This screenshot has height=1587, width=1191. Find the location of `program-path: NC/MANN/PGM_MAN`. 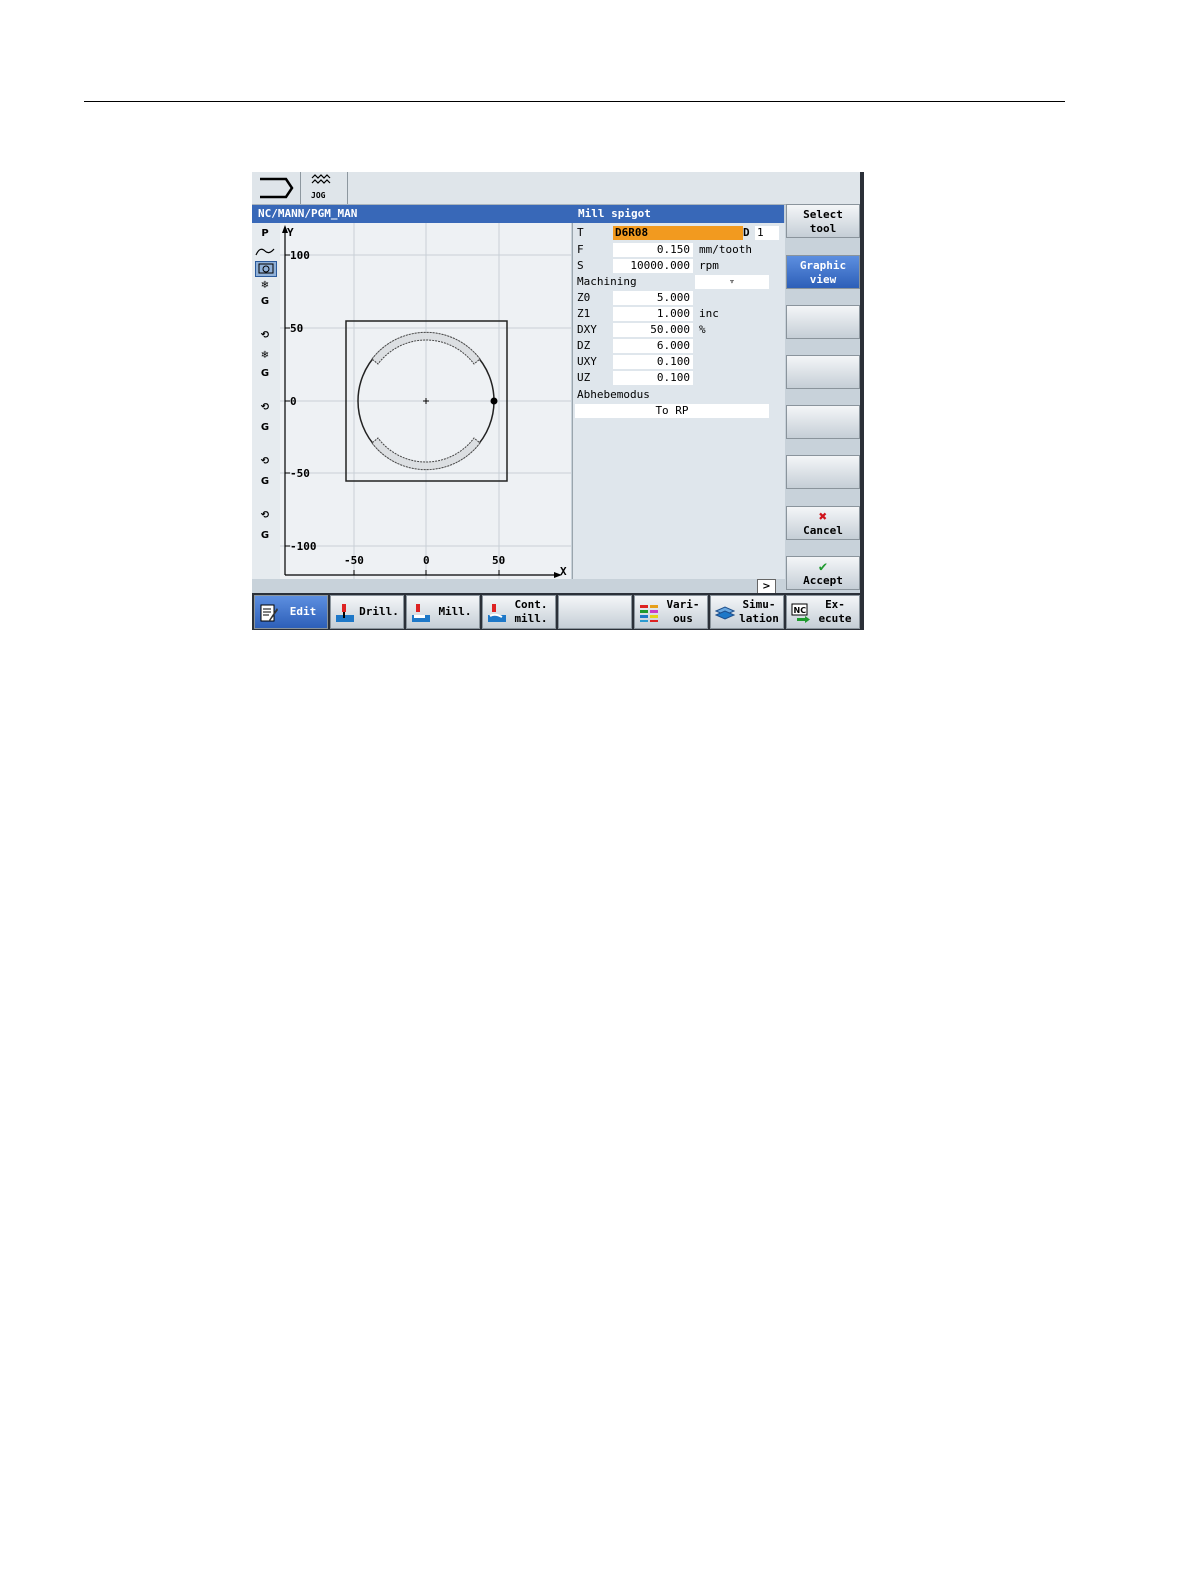

program-path: NC/MANN/PGM_MAN is located at coordinates (412, 214).